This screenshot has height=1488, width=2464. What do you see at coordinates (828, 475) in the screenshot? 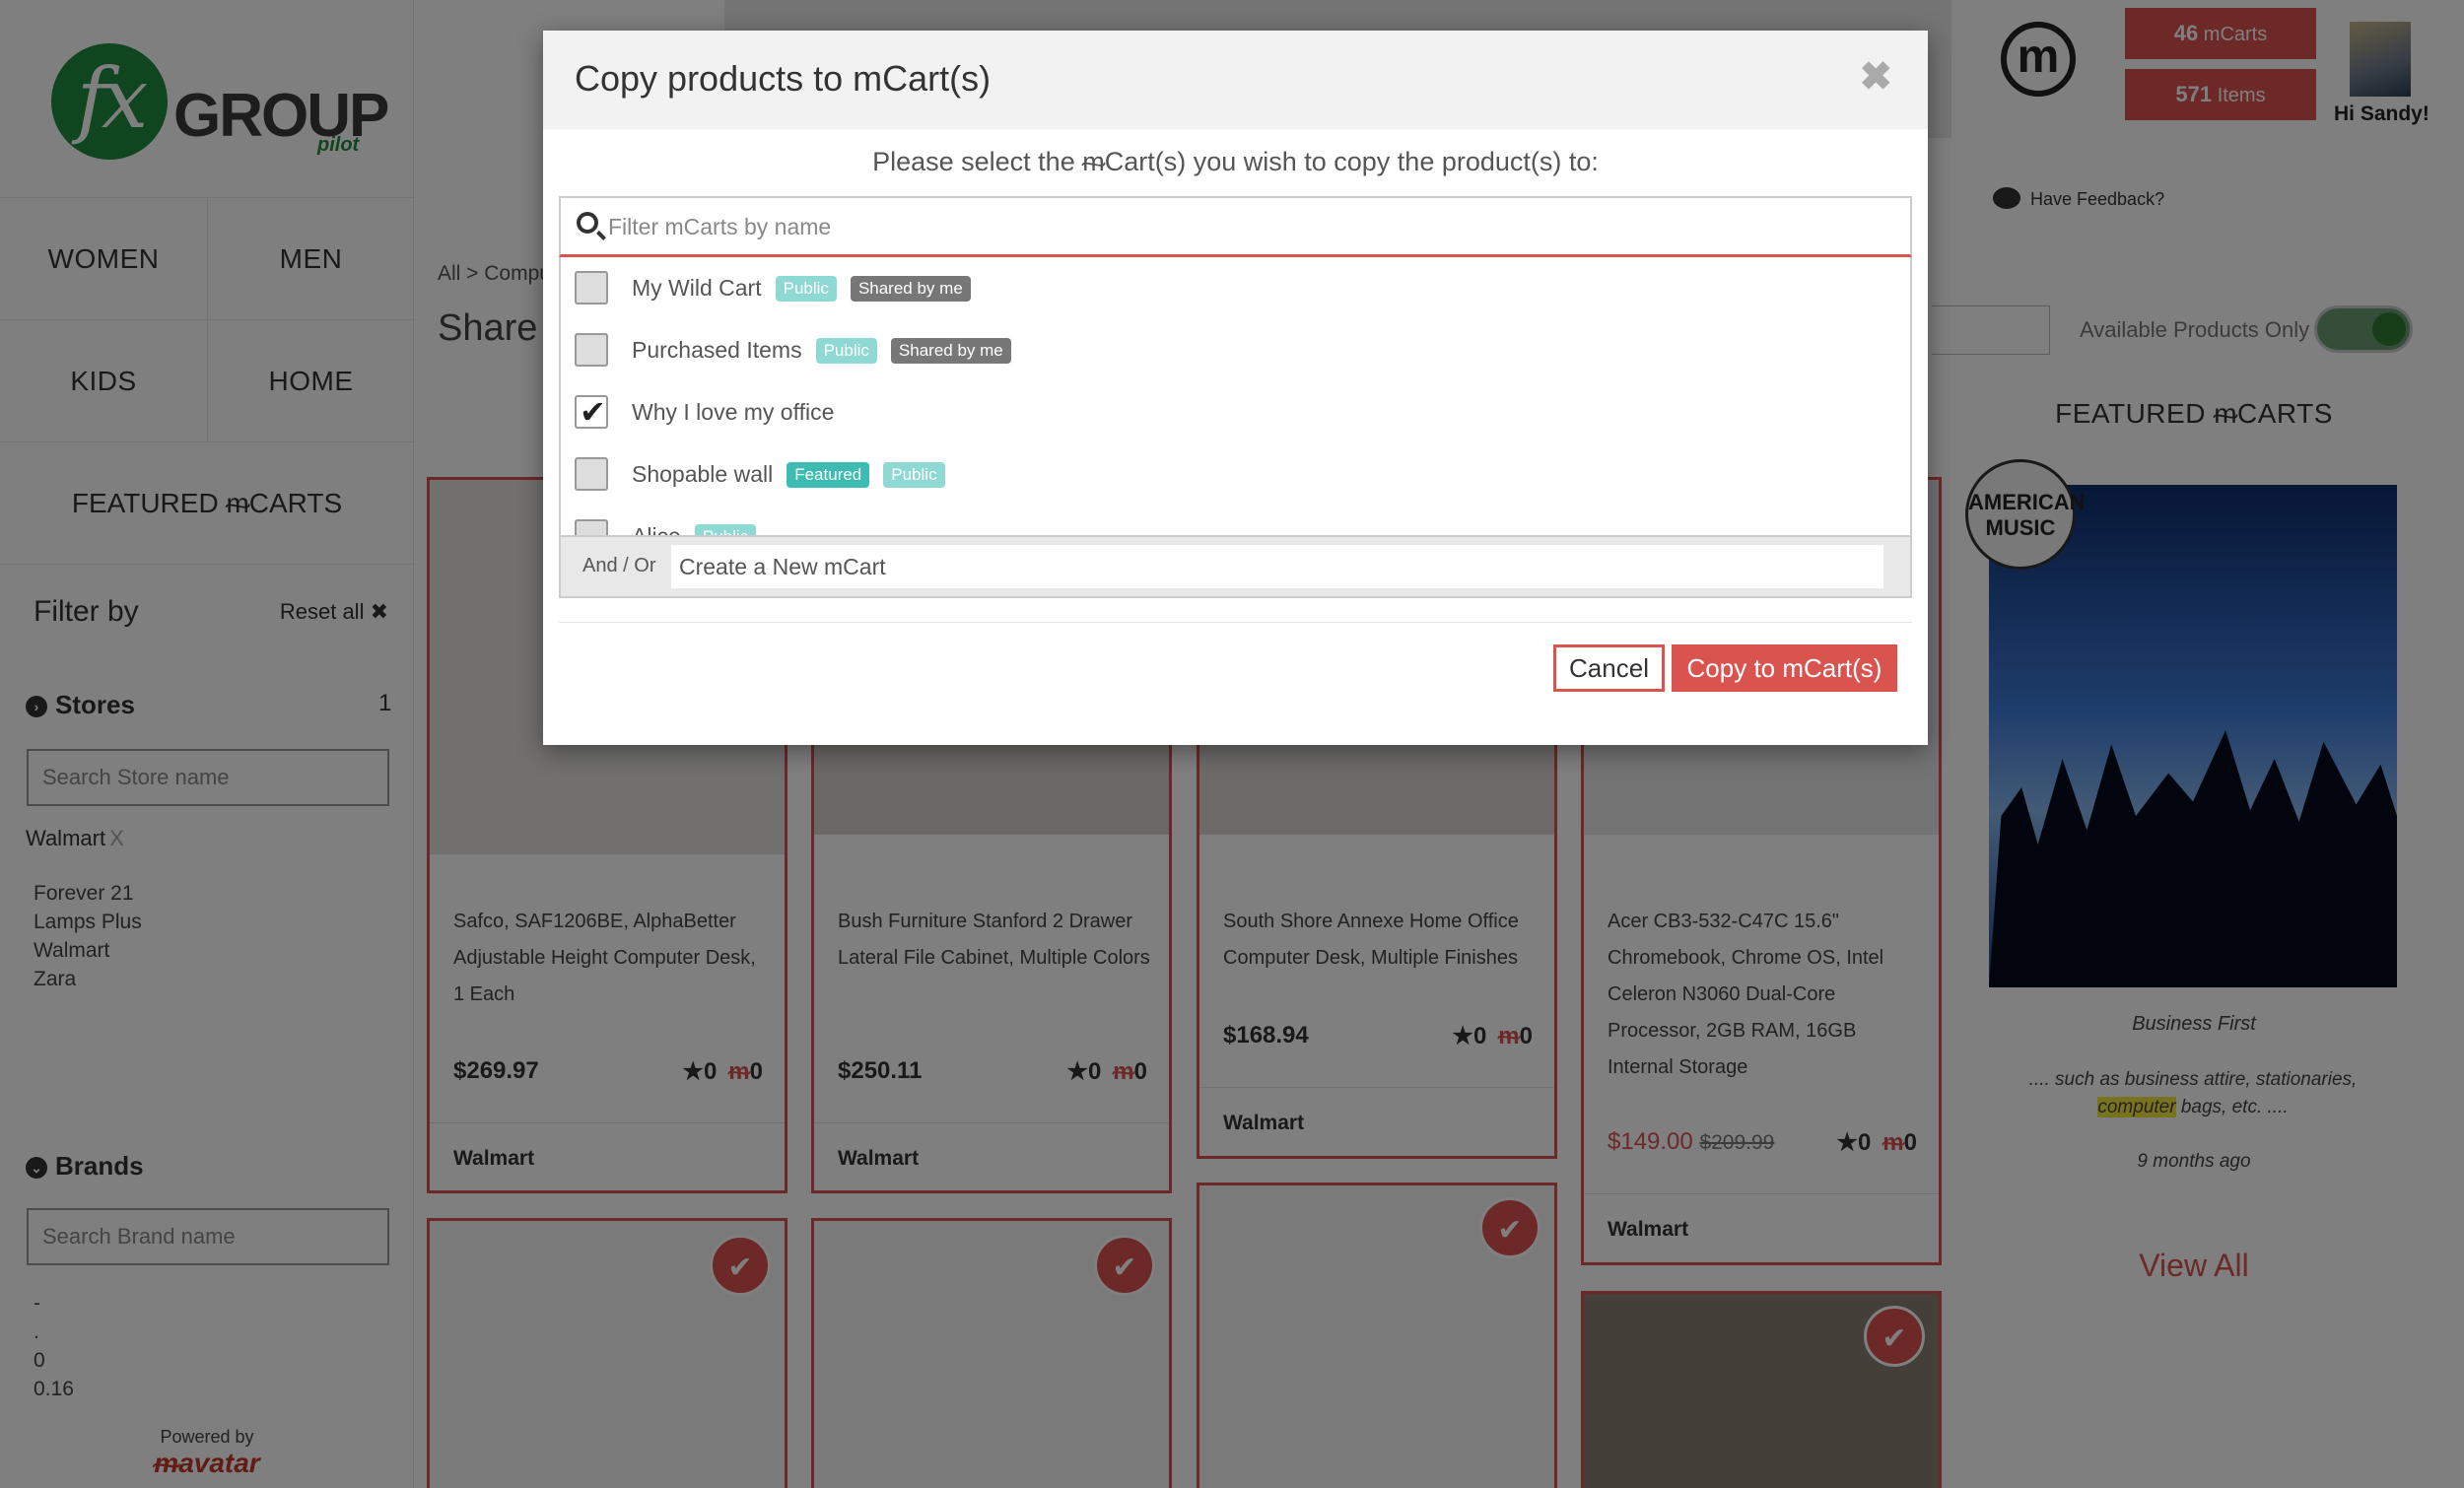
I see `featured-tag: Featured` at bounding box center [828, 475].